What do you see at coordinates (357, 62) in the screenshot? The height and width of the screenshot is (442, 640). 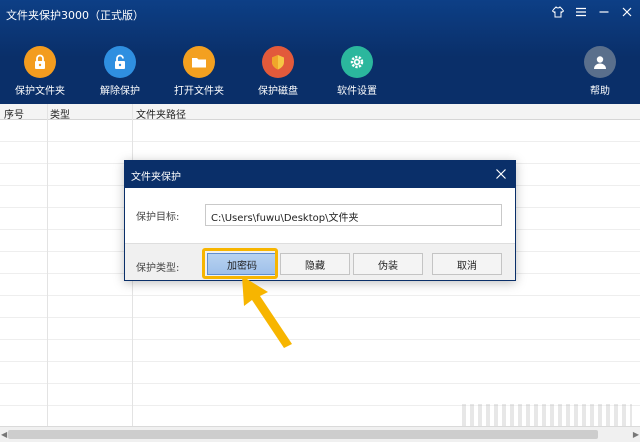 I see `gear-icon` at bounding box center [357, 62].